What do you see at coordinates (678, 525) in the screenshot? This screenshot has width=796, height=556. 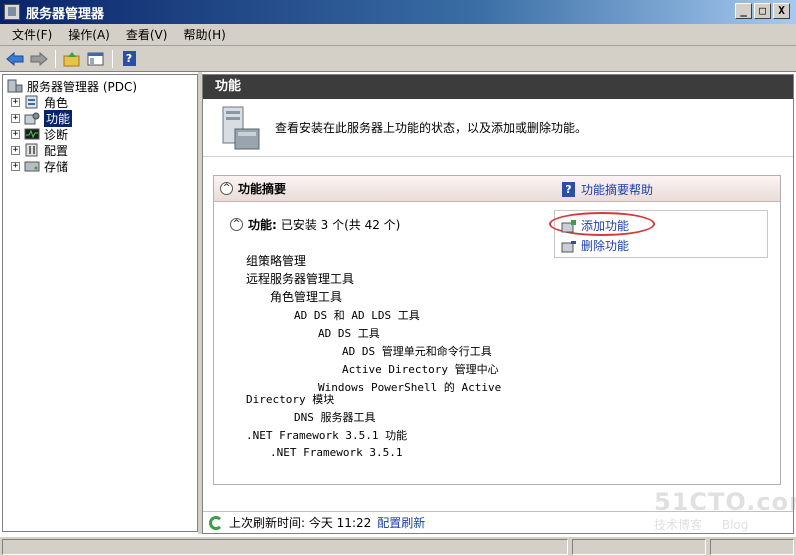 I see `watermark-tagline-text: 技术博客` at bounding box center [678, 525].